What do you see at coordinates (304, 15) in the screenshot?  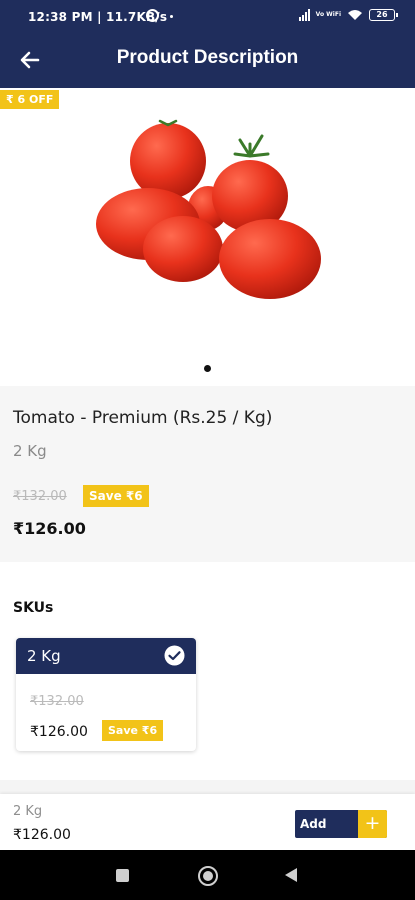 I see `signal-icon` at bounding box center [304, 15].